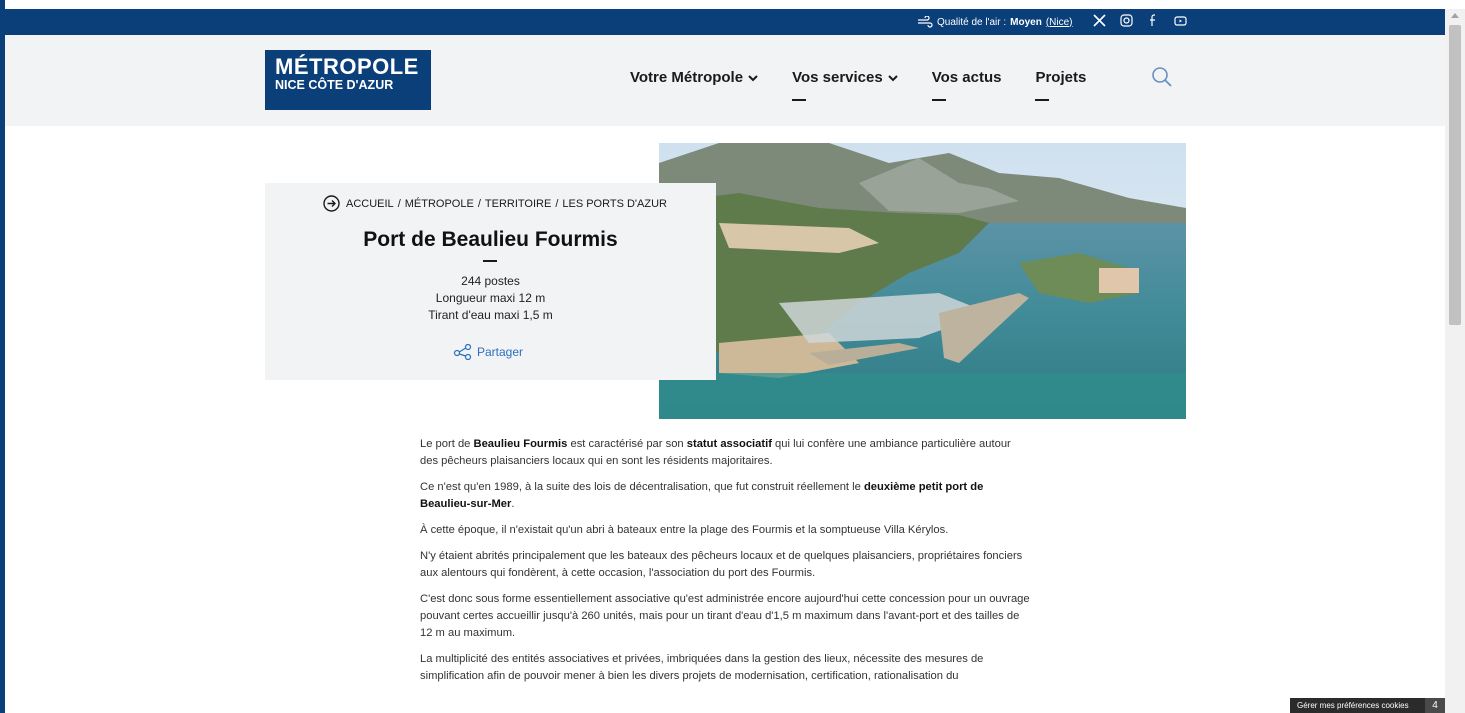  I want to click on nav-item-vos-actus: Vos actus, so click(966, 85).